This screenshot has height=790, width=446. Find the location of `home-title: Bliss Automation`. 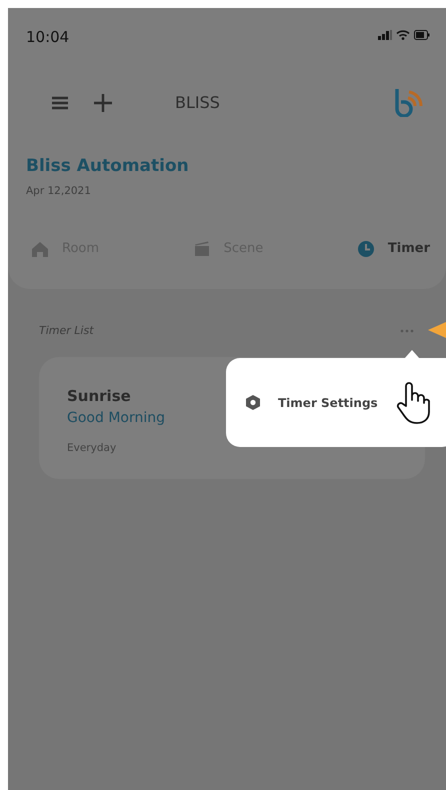

home-title: Bliss Automation is located at coordinates (108, 166).